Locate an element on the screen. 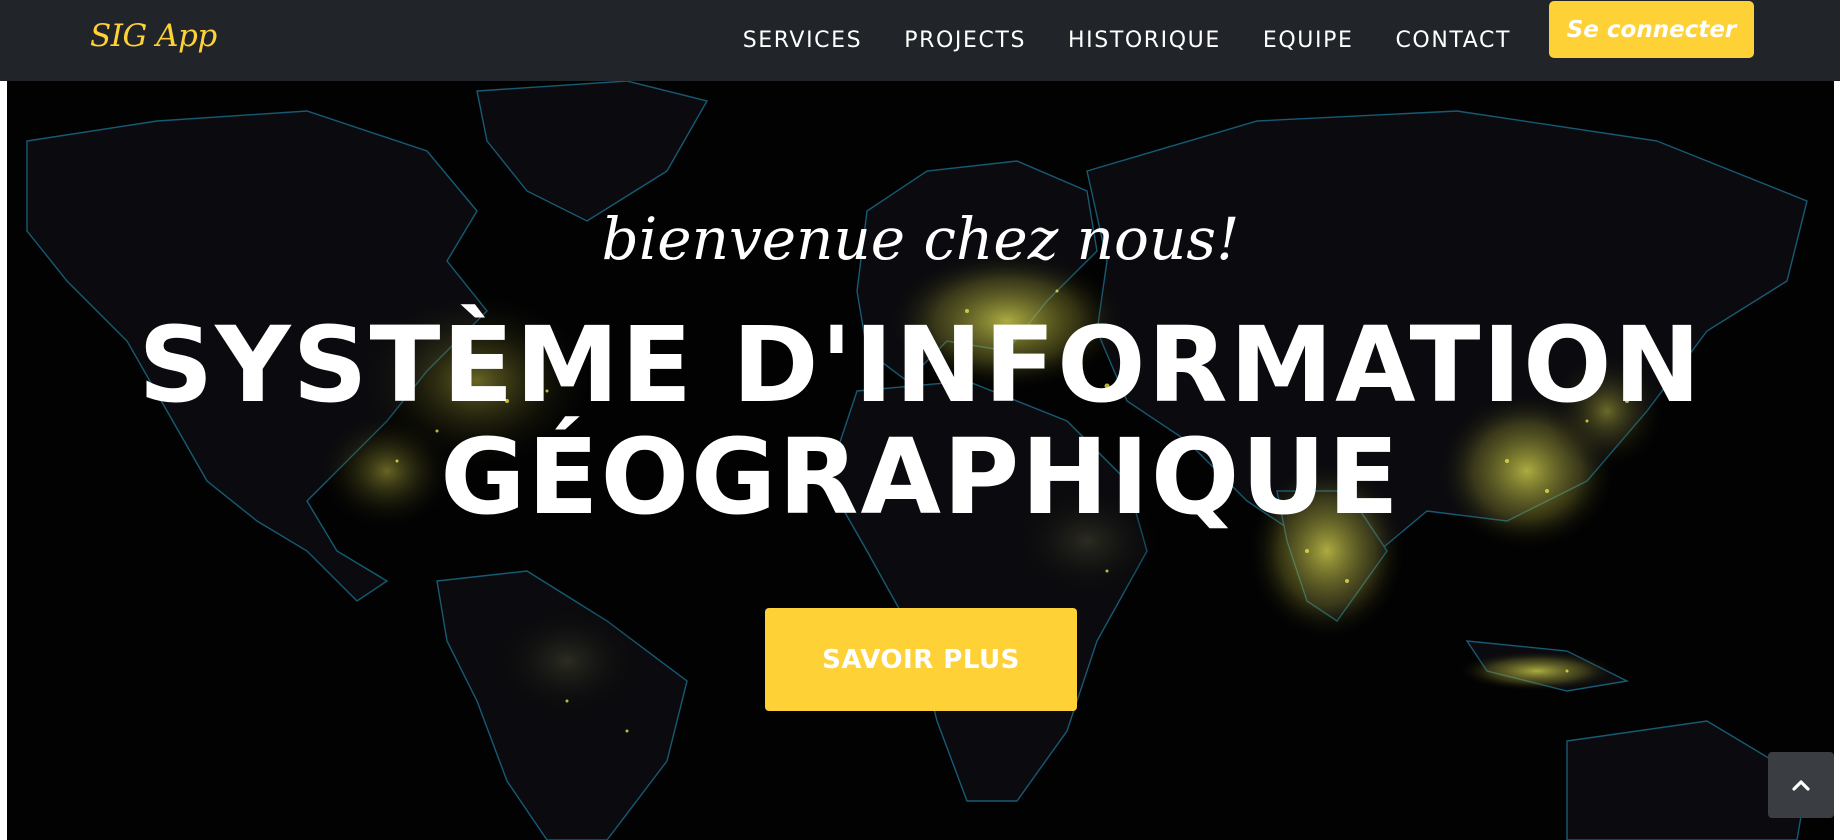 The width and height of the screenshot is (1840, 840). nav-item-contact: CONTACT is located at coordinates (1453, 41).